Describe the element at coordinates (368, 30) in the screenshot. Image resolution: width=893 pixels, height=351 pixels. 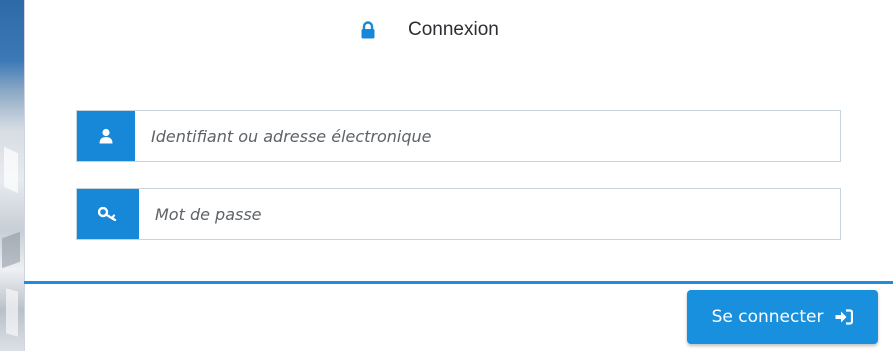
I see `lock-icon` at that location.